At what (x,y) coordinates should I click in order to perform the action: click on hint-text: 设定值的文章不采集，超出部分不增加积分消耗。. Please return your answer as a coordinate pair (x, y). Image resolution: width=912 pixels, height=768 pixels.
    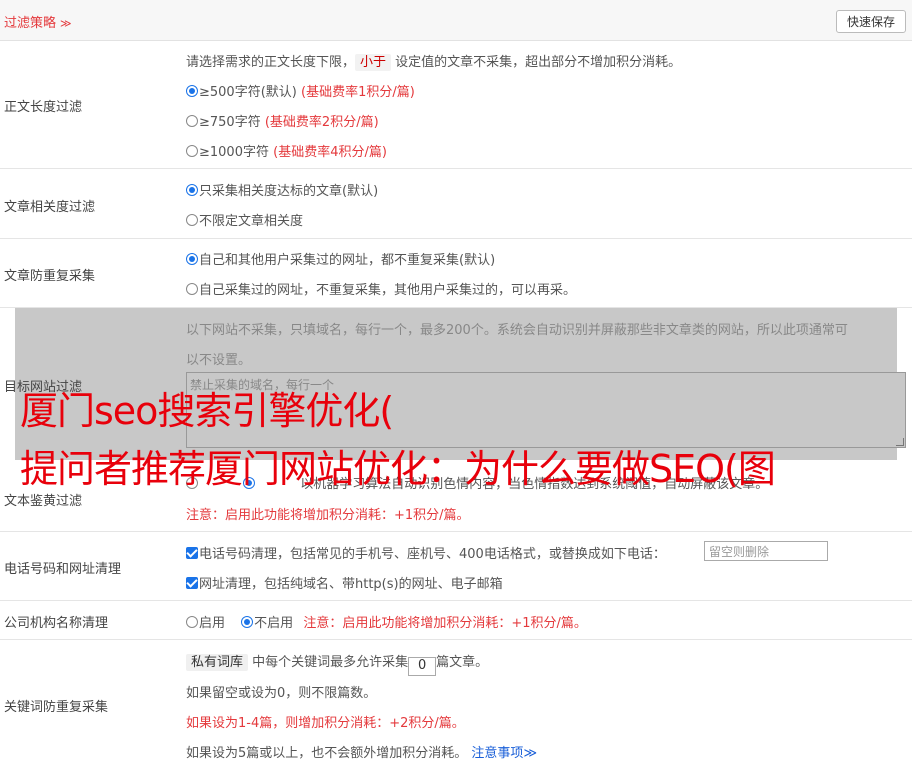
    Looking at the image, I should click on (538, 62).